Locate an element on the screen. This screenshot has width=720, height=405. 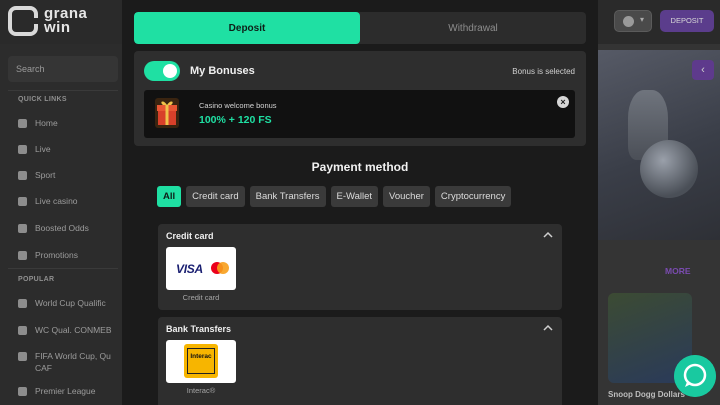
sidebar-item-label: FIFA World Cup, Qu is located at coordinates (73, 356).